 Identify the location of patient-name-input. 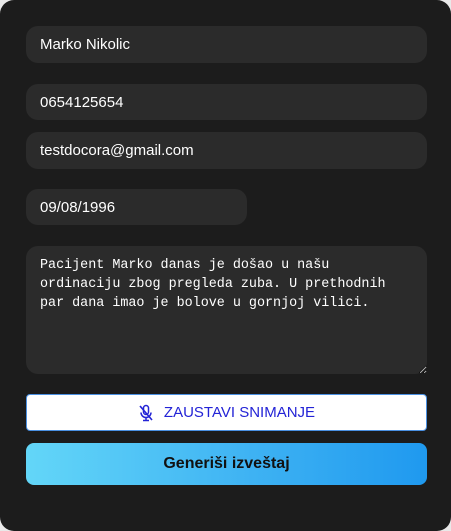
(226, 44).